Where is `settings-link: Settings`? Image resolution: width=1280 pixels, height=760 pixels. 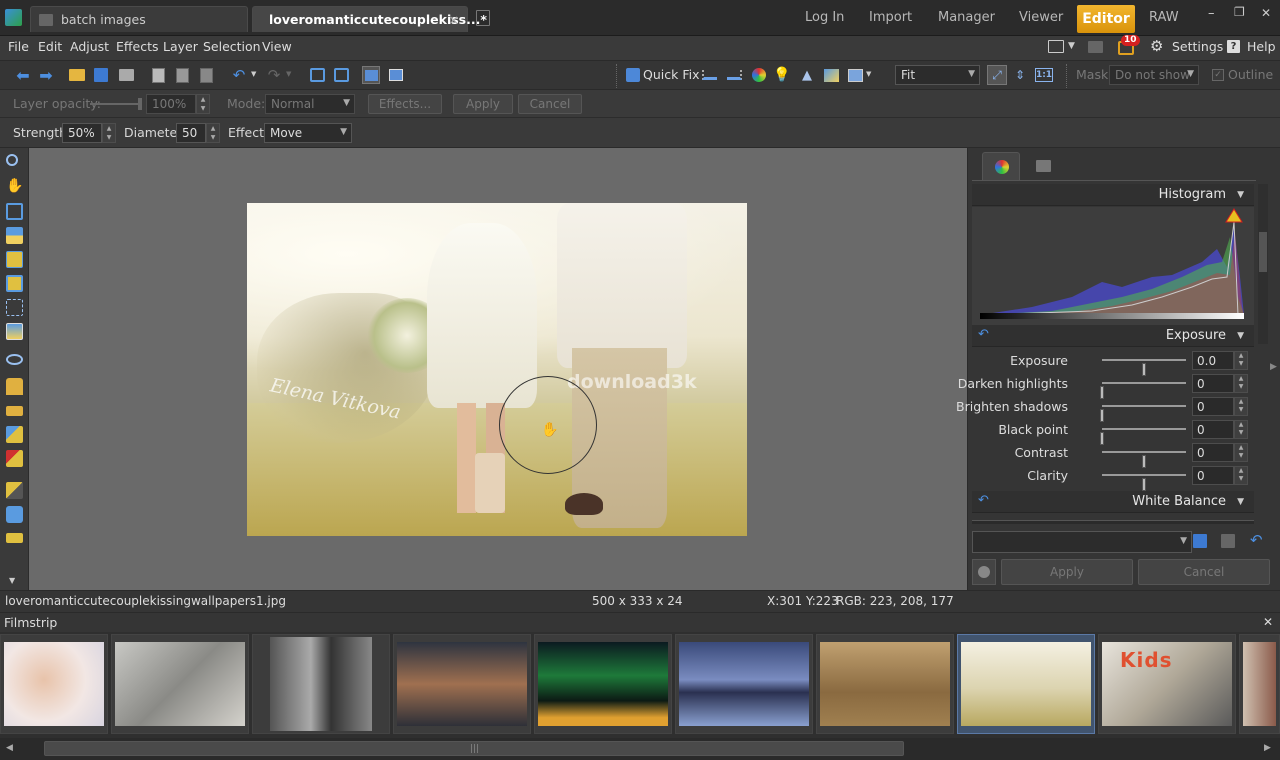
settings-link: Settings is located at coordinates (1197, 46).